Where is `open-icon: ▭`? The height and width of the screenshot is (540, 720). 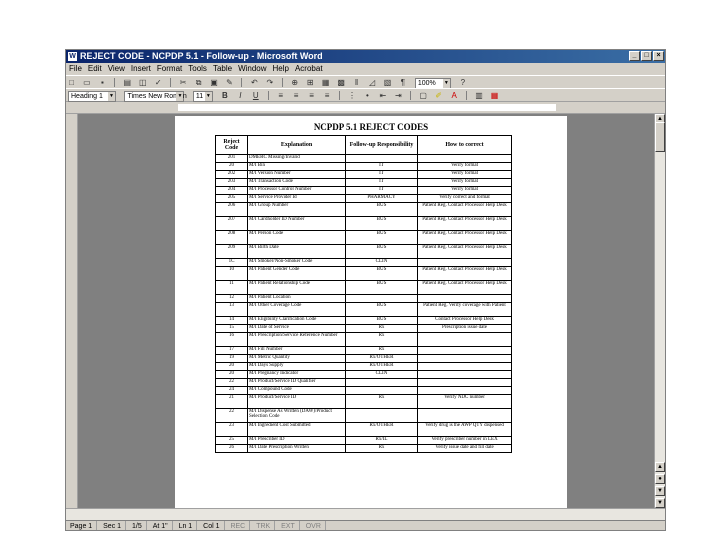
open-icon: ▭ is located at coordinates (86, 82).